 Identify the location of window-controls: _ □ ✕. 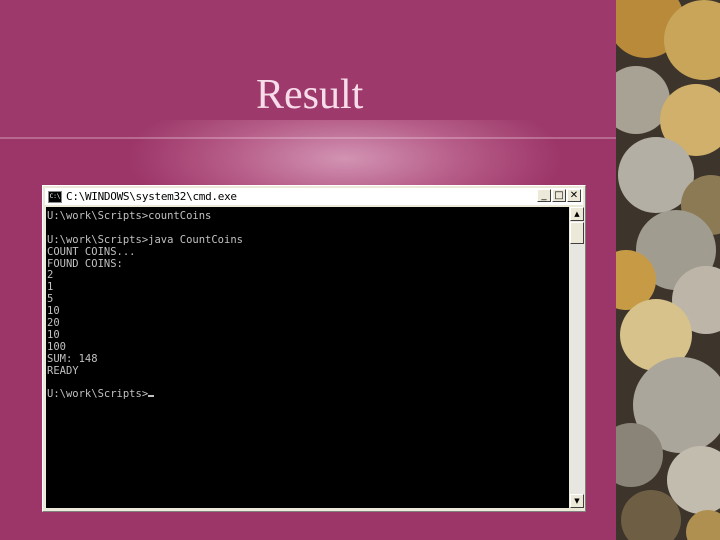
(559, 195).